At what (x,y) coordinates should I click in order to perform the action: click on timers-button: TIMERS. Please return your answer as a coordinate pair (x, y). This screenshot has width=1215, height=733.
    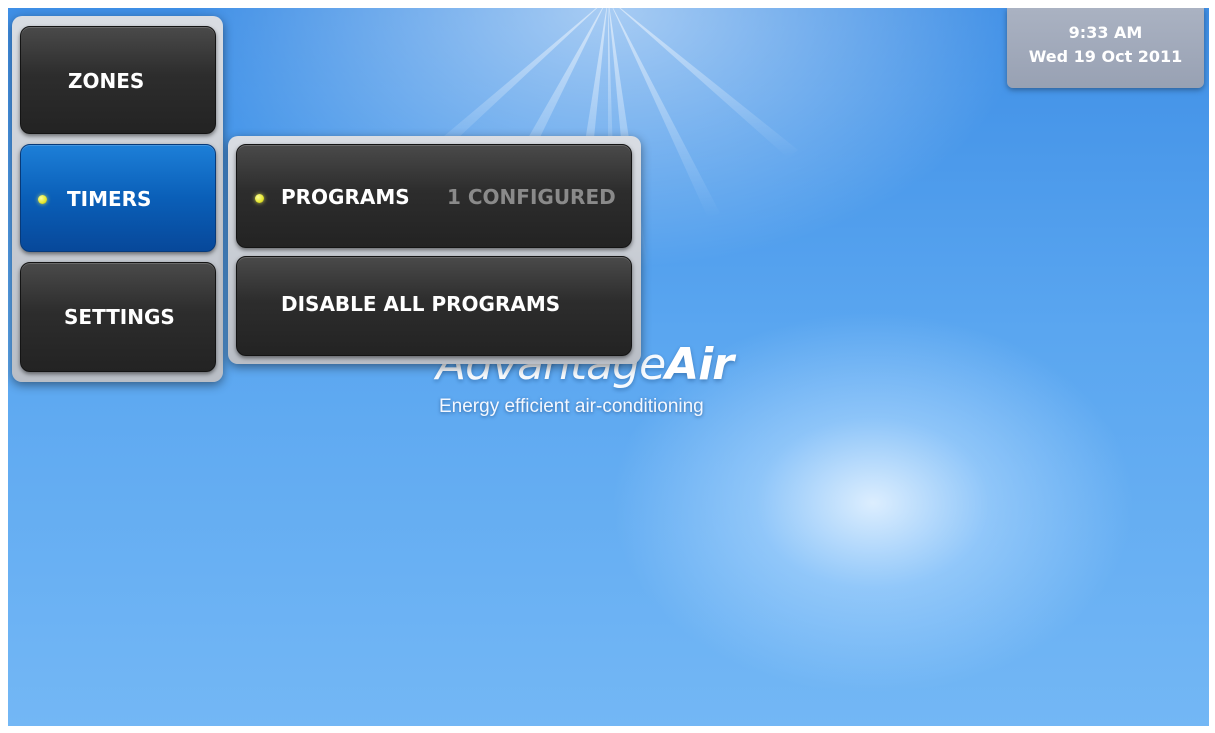
    Looking at the image, I should click on (118, 198).